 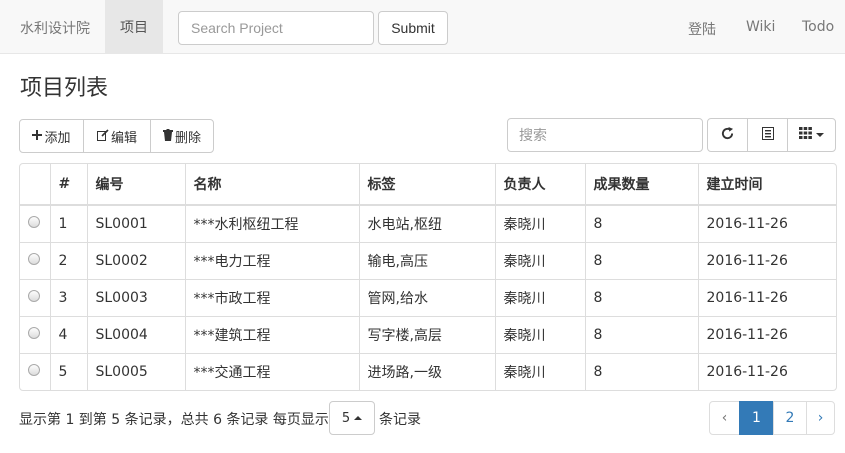 I want to click on nav-item-login: 登陆, so click(x=702, y=29).